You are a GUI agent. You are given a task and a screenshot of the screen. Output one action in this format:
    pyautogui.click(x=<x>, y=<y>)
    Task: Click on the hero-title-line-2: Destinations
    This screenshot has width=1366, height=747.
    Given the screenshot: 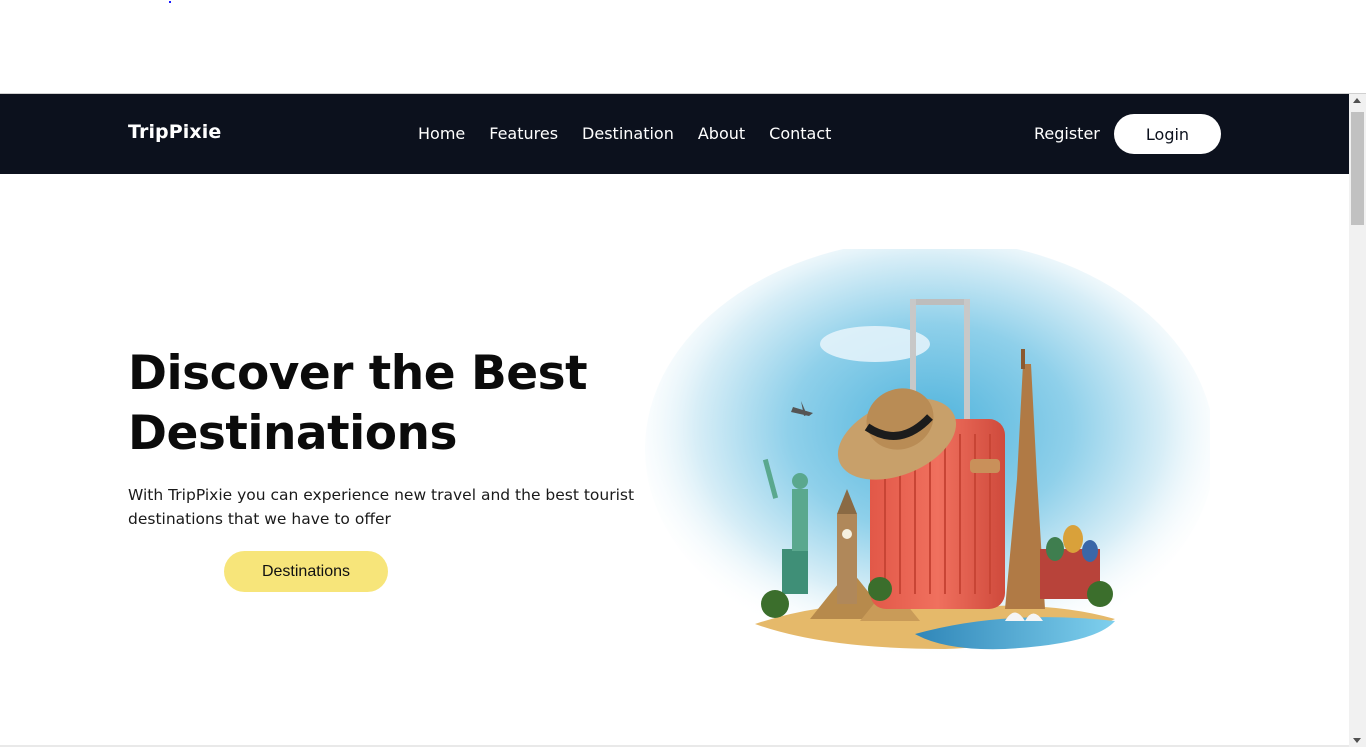 What is the action you would take?
    pyautogui.click(x=292, y=433)
    